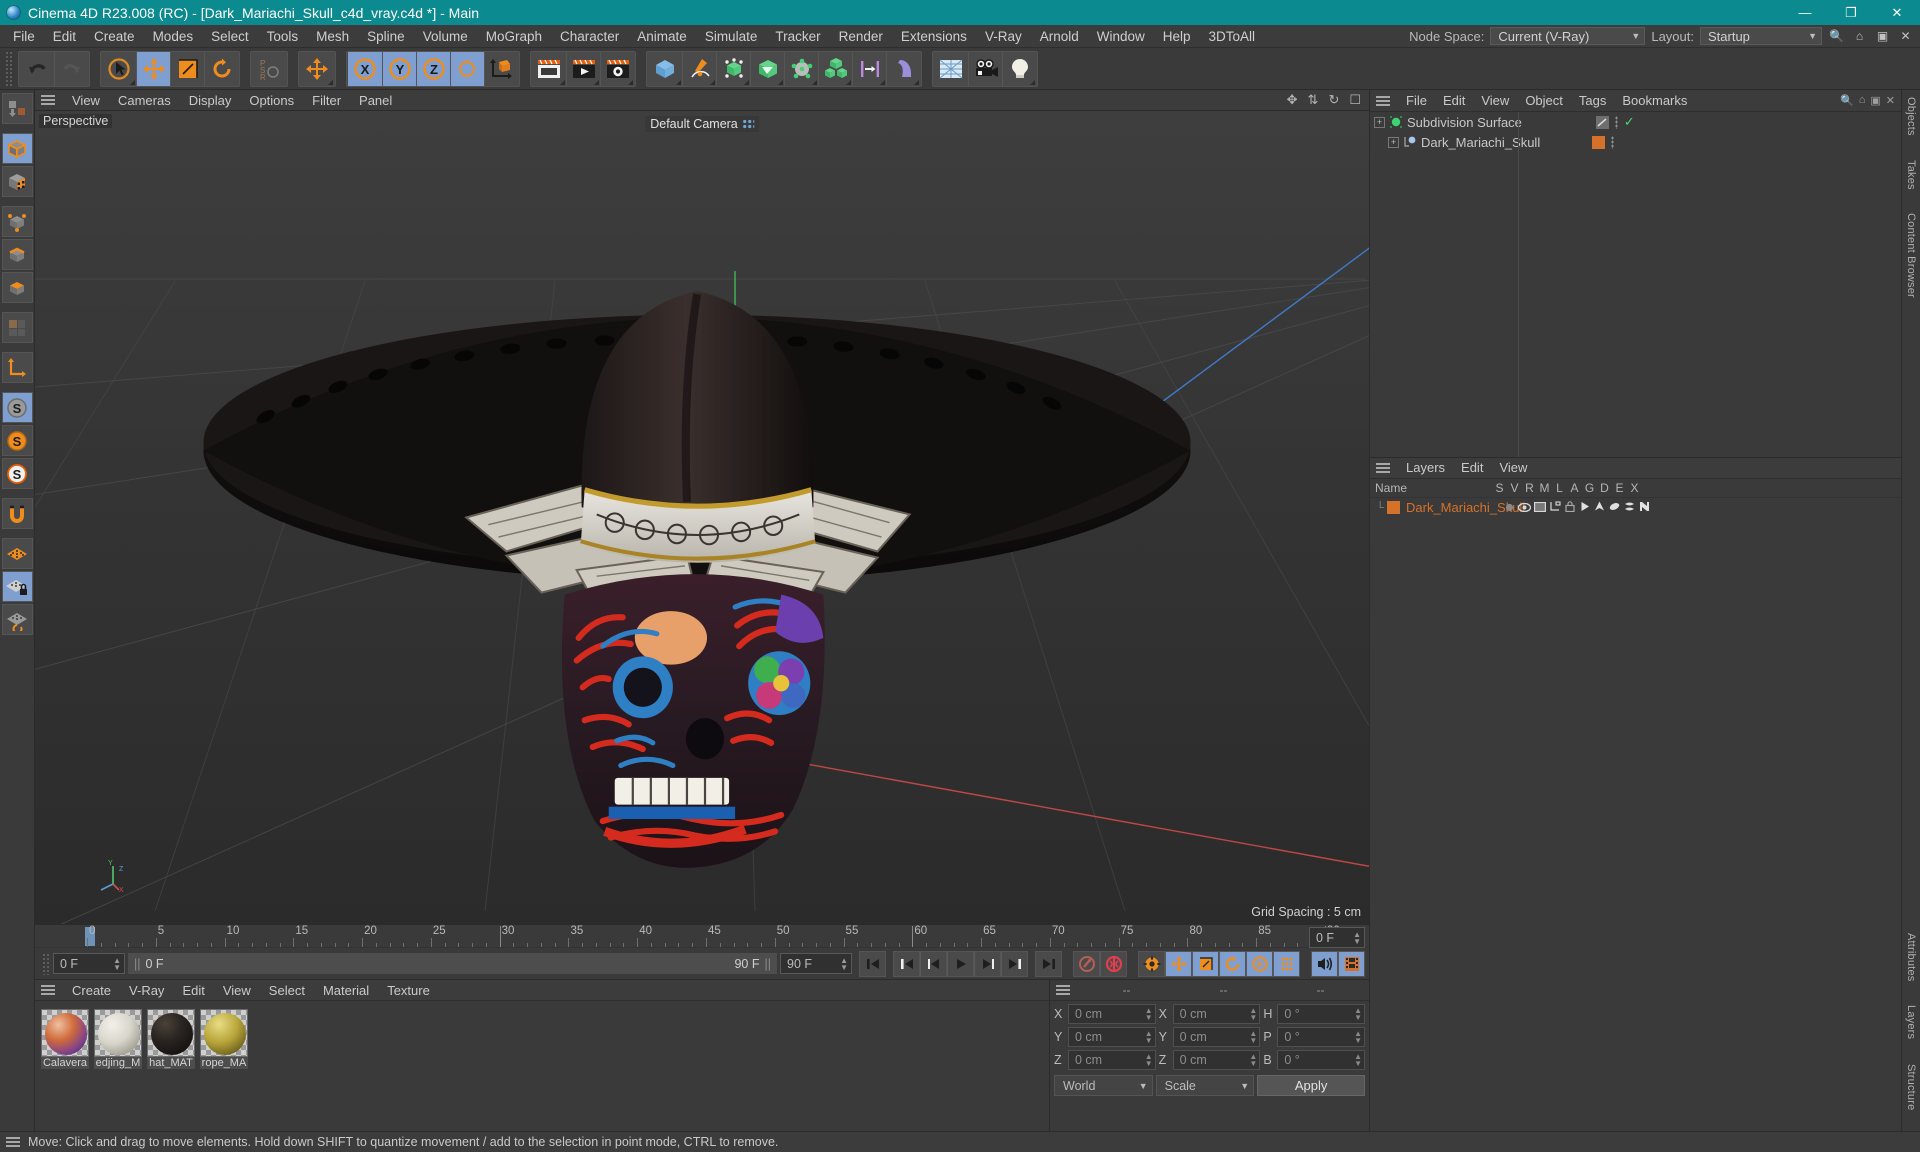 This screenshot has height=1152, width=1920. Describe the element at coordinates (1112, 1060) in the screenshot. I see `coord-field-pos-z: 0 cm ▲ ▼` at that location.